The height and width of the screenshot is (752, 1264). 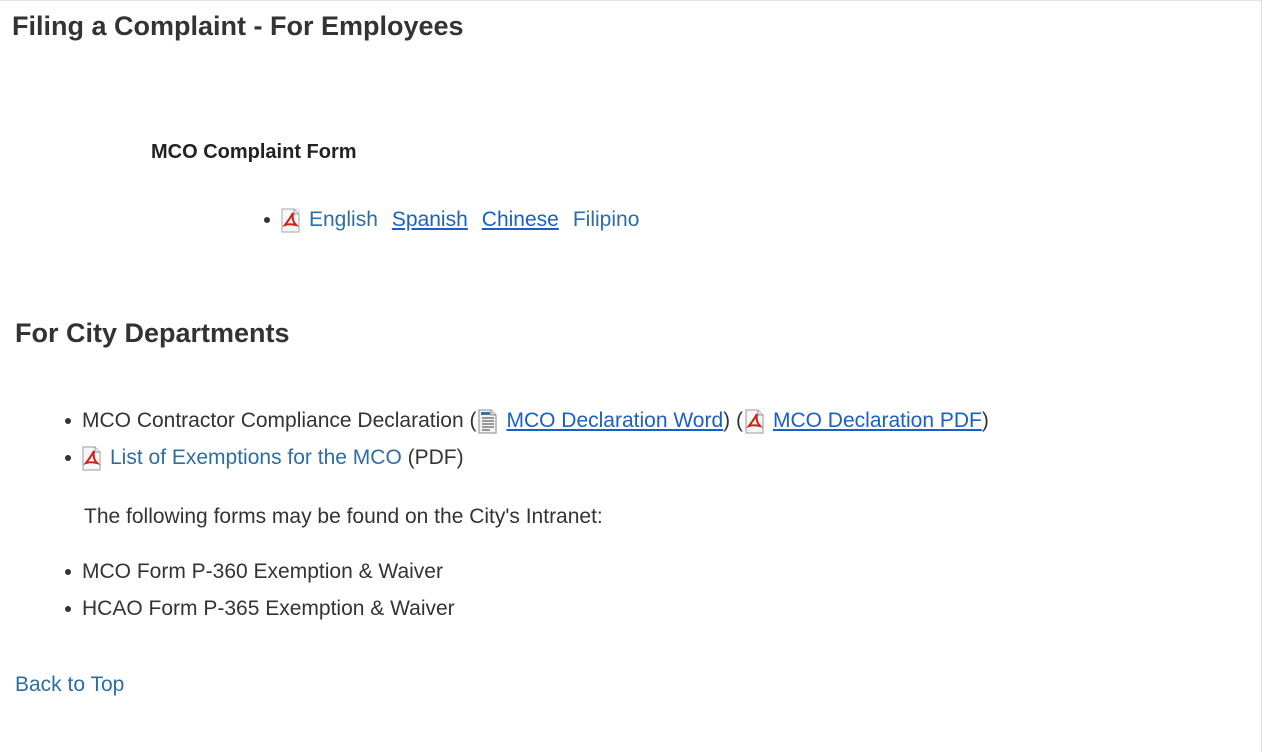 I want to click on language-link-filipino: Filipino, so click(x=606, y=220).